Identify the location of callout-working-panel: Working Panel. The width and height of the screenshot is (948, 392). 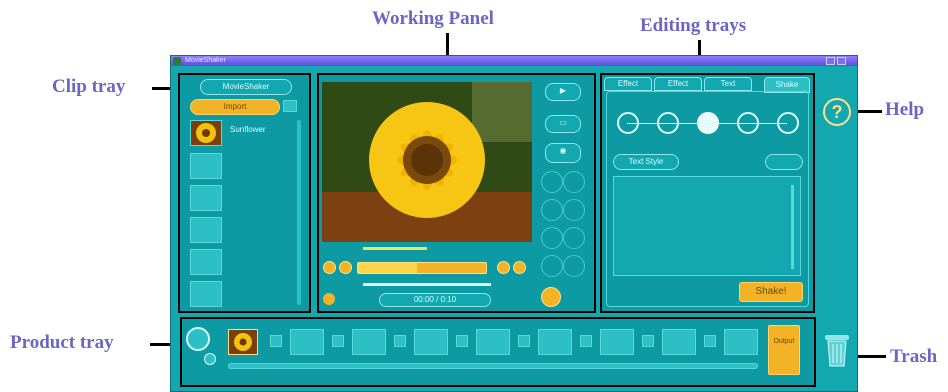
(433, 18).